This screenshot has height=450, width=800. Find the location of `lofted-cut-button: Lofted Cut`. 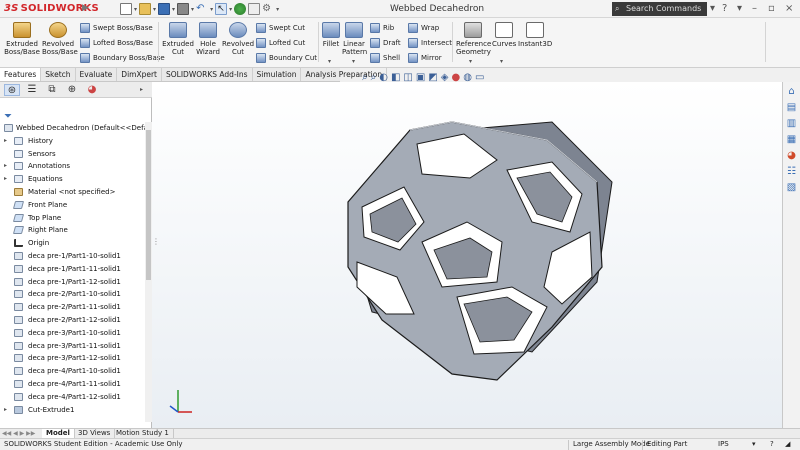

lofted-cut-button: Lofted Cut is located at coordinates (280, 43).